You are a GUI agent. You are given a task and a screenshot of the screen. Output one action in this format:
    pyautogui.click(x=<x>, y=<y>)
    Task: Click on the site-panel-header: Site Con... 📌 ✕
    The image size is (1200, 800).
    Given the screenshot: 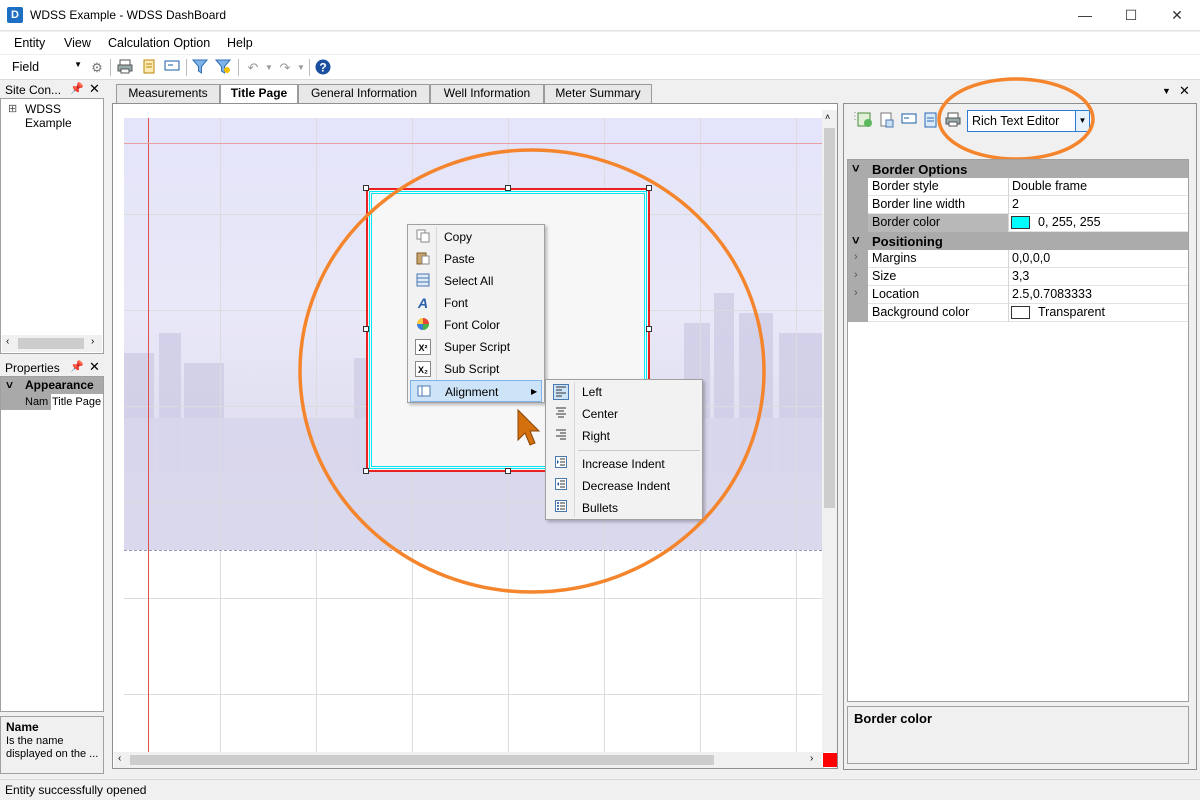 What is the action you would take?
    pyautogui.click(x=52, y=90)
    